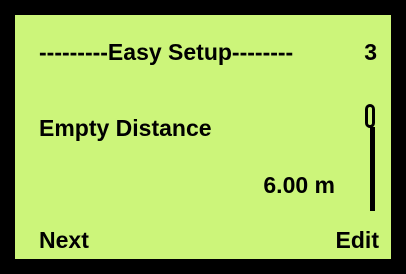  I want to click on menu-title: ---------Easy Setup--------, so click(166, 52).